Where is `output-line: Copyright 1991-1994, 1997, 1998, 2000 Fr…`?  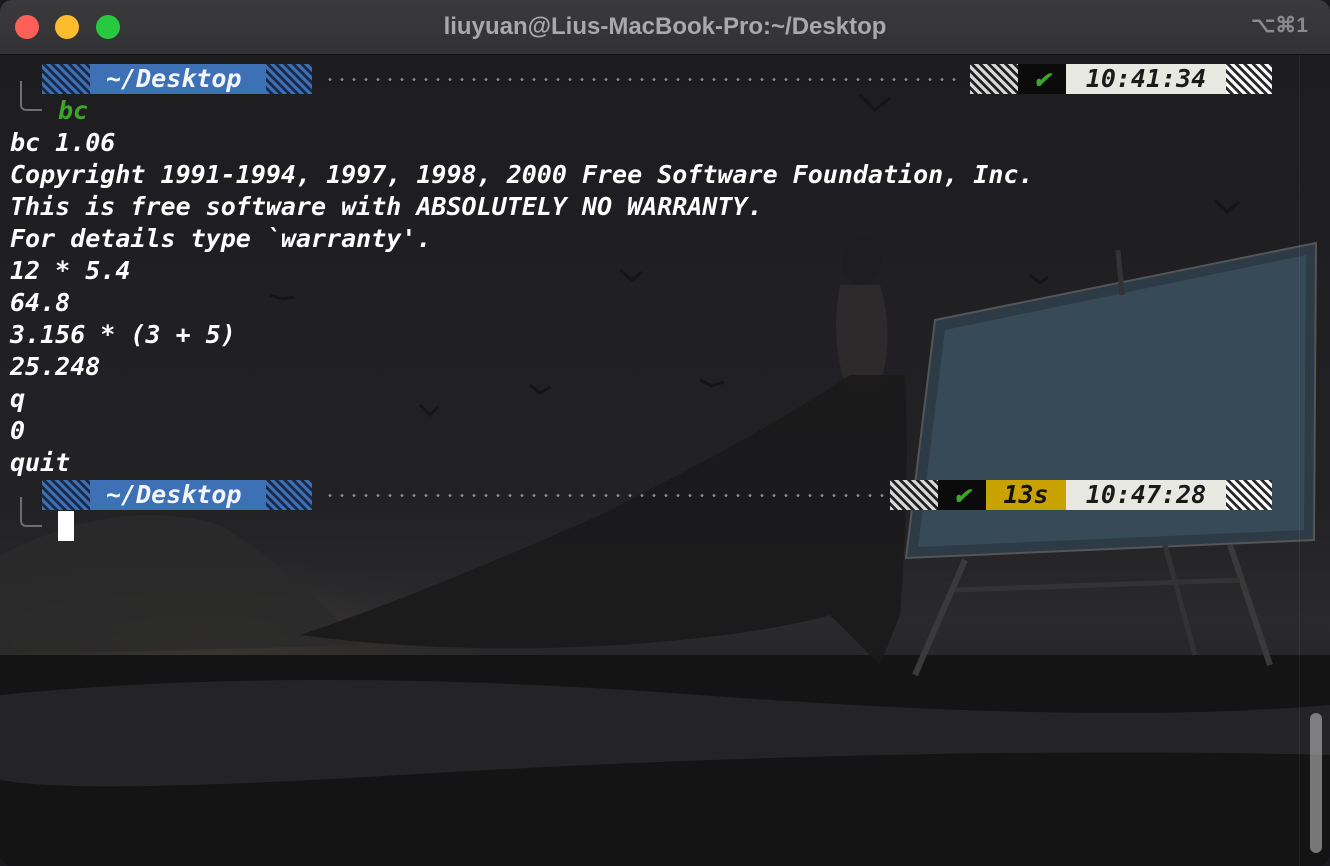 output-line: Copyright 1991-1994, 1997, 1998, 2000 Fr… is located at coordinates (522, 174).